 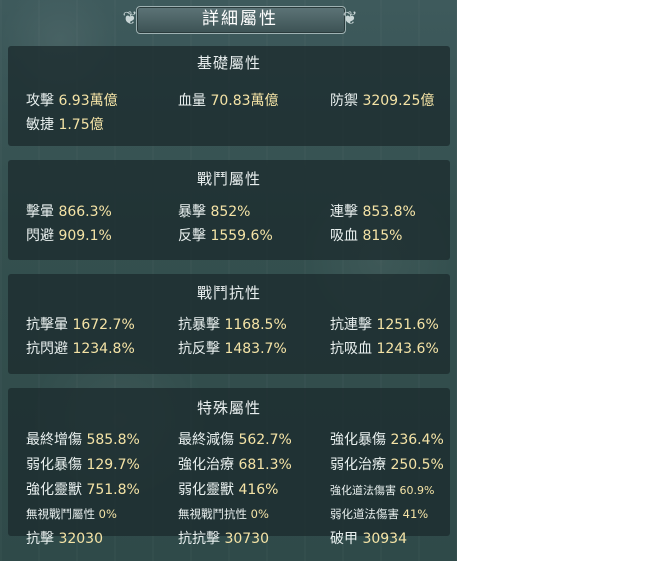 I want to click on stat-resist: 抗擊 32030, so click(x=64, y=539).